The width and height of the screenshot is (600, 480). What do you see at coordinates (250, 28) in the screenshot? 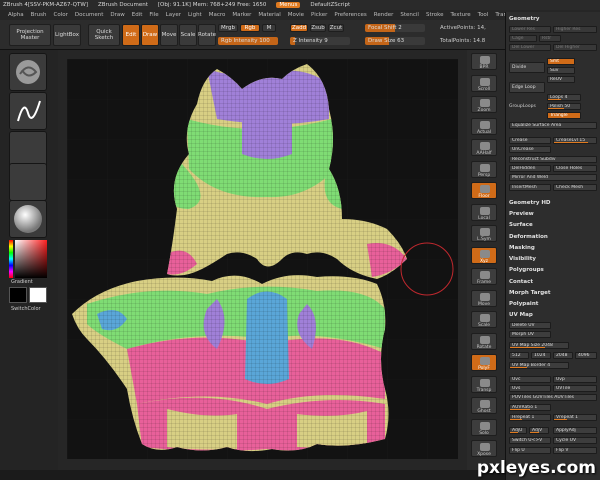
I see `rgb-button: Rgb` at bounding box center [250, 28].